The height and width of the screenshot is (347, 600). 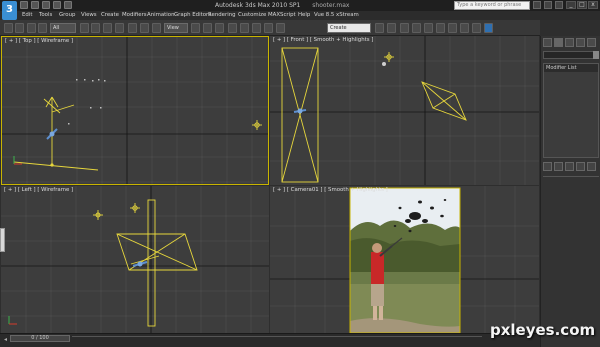 I want to click on menu-graph-editors: Graph Editors, so click(x=192, y=15).